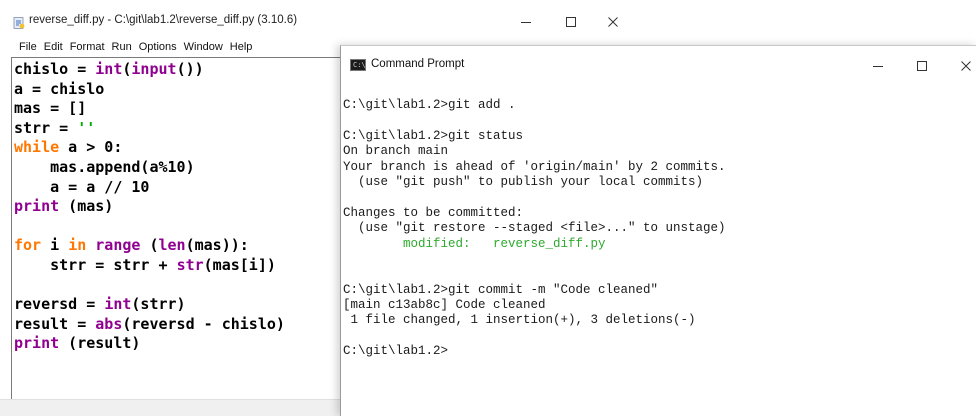 The image size is (976, 416). I want to click on code-token: mas = [], so click(50, 108).